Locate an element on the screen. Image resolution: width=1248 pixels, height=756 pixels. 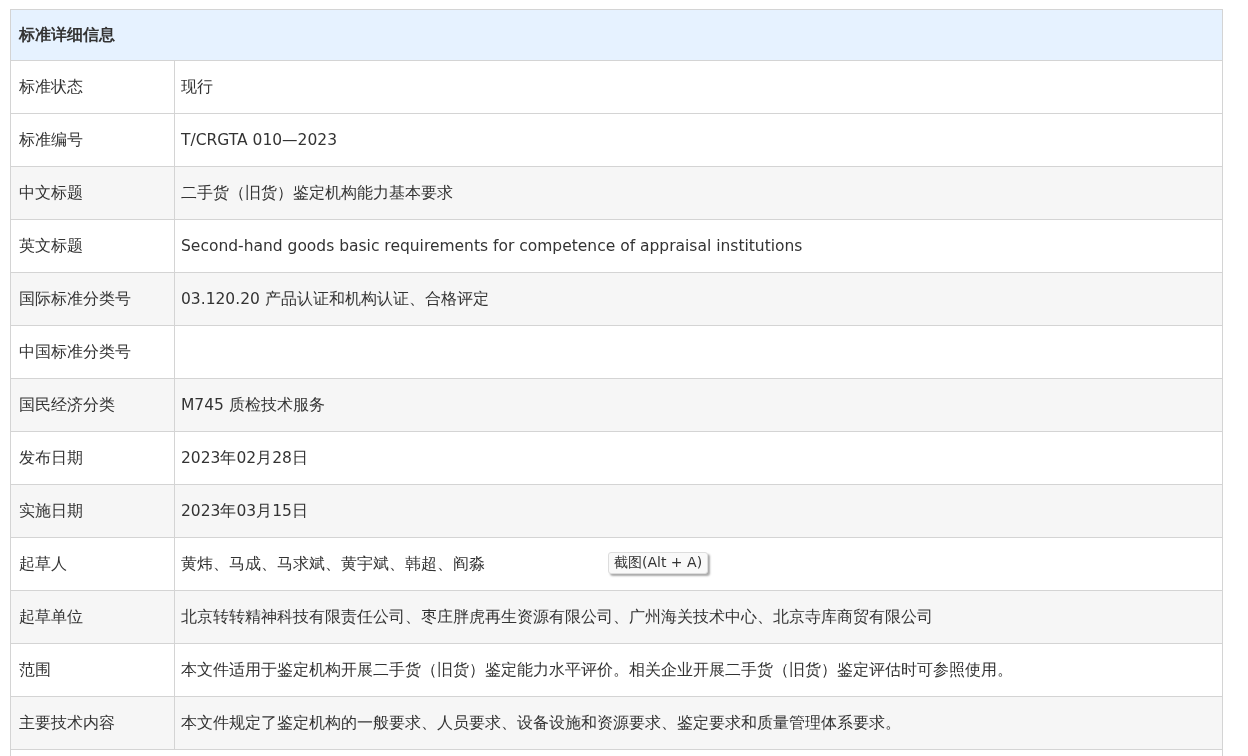
field-value: 2023年02月28日 is located at coordinates (244, 458).